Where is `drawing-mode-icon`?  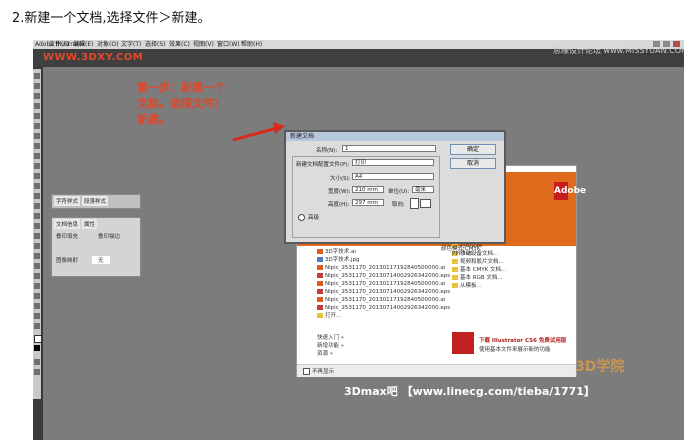
drawing-mode-icon is located at coordinates (37, 362).